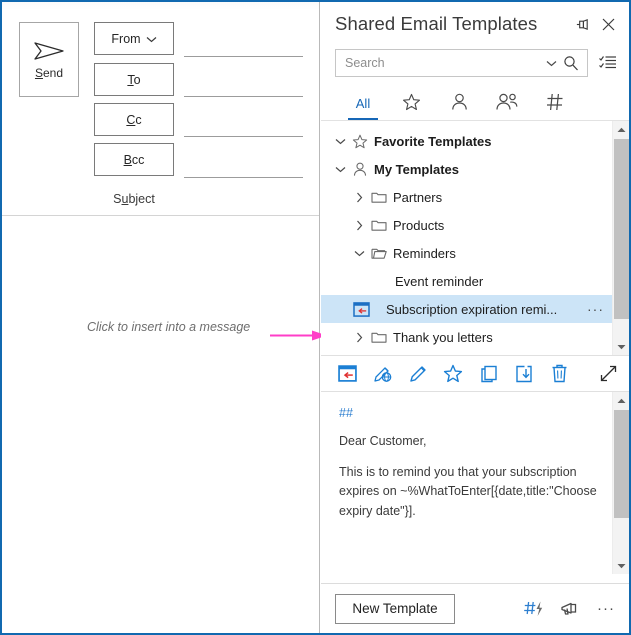 This screenshot has height=635, width=631. What do you see at coordinates (621, 464) in the screenshot?
I see `preview-scrollbar-thumb` at bounding box center [621, 464].